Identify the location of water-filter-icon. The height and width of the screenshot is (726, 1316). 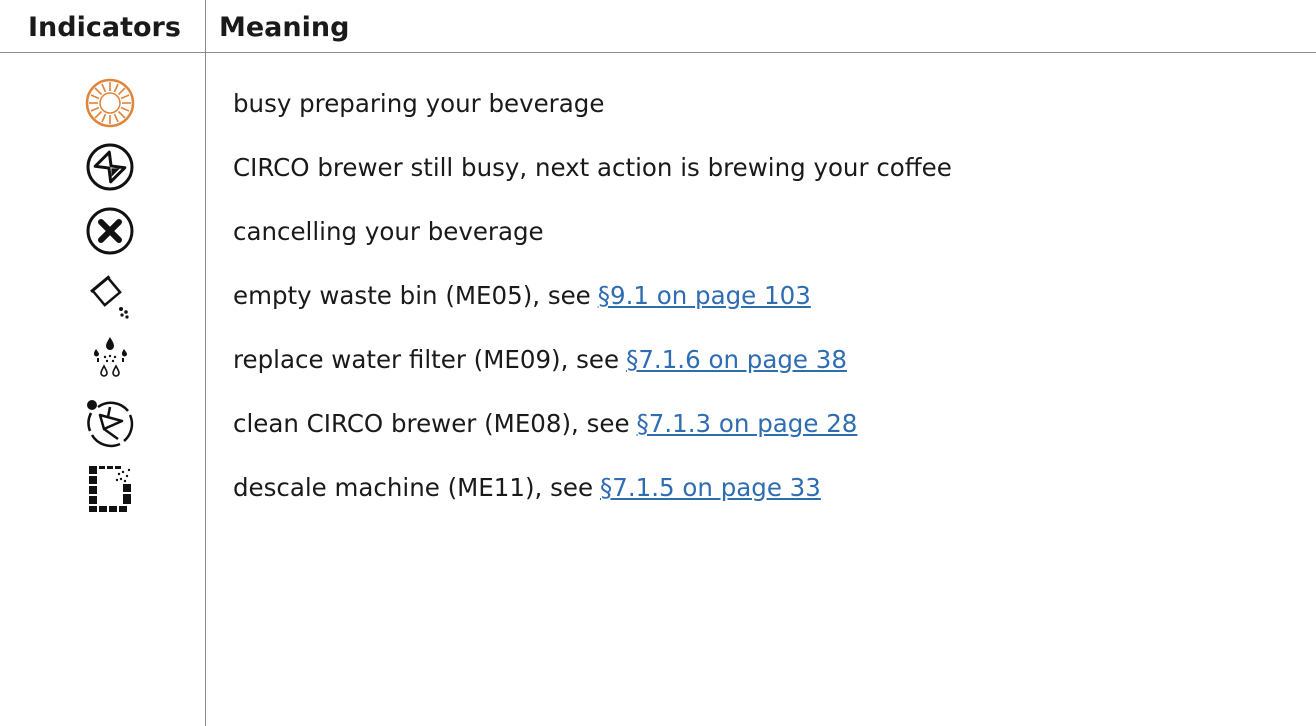
(110, 359).